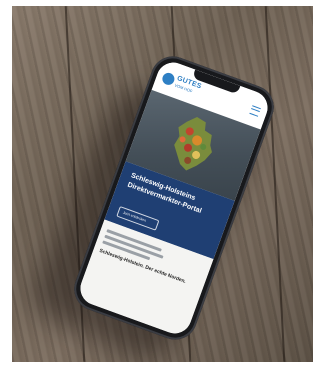  Describe the element at coordinates (275, 184) in the screenshot. I see `plank-seam` at that location.